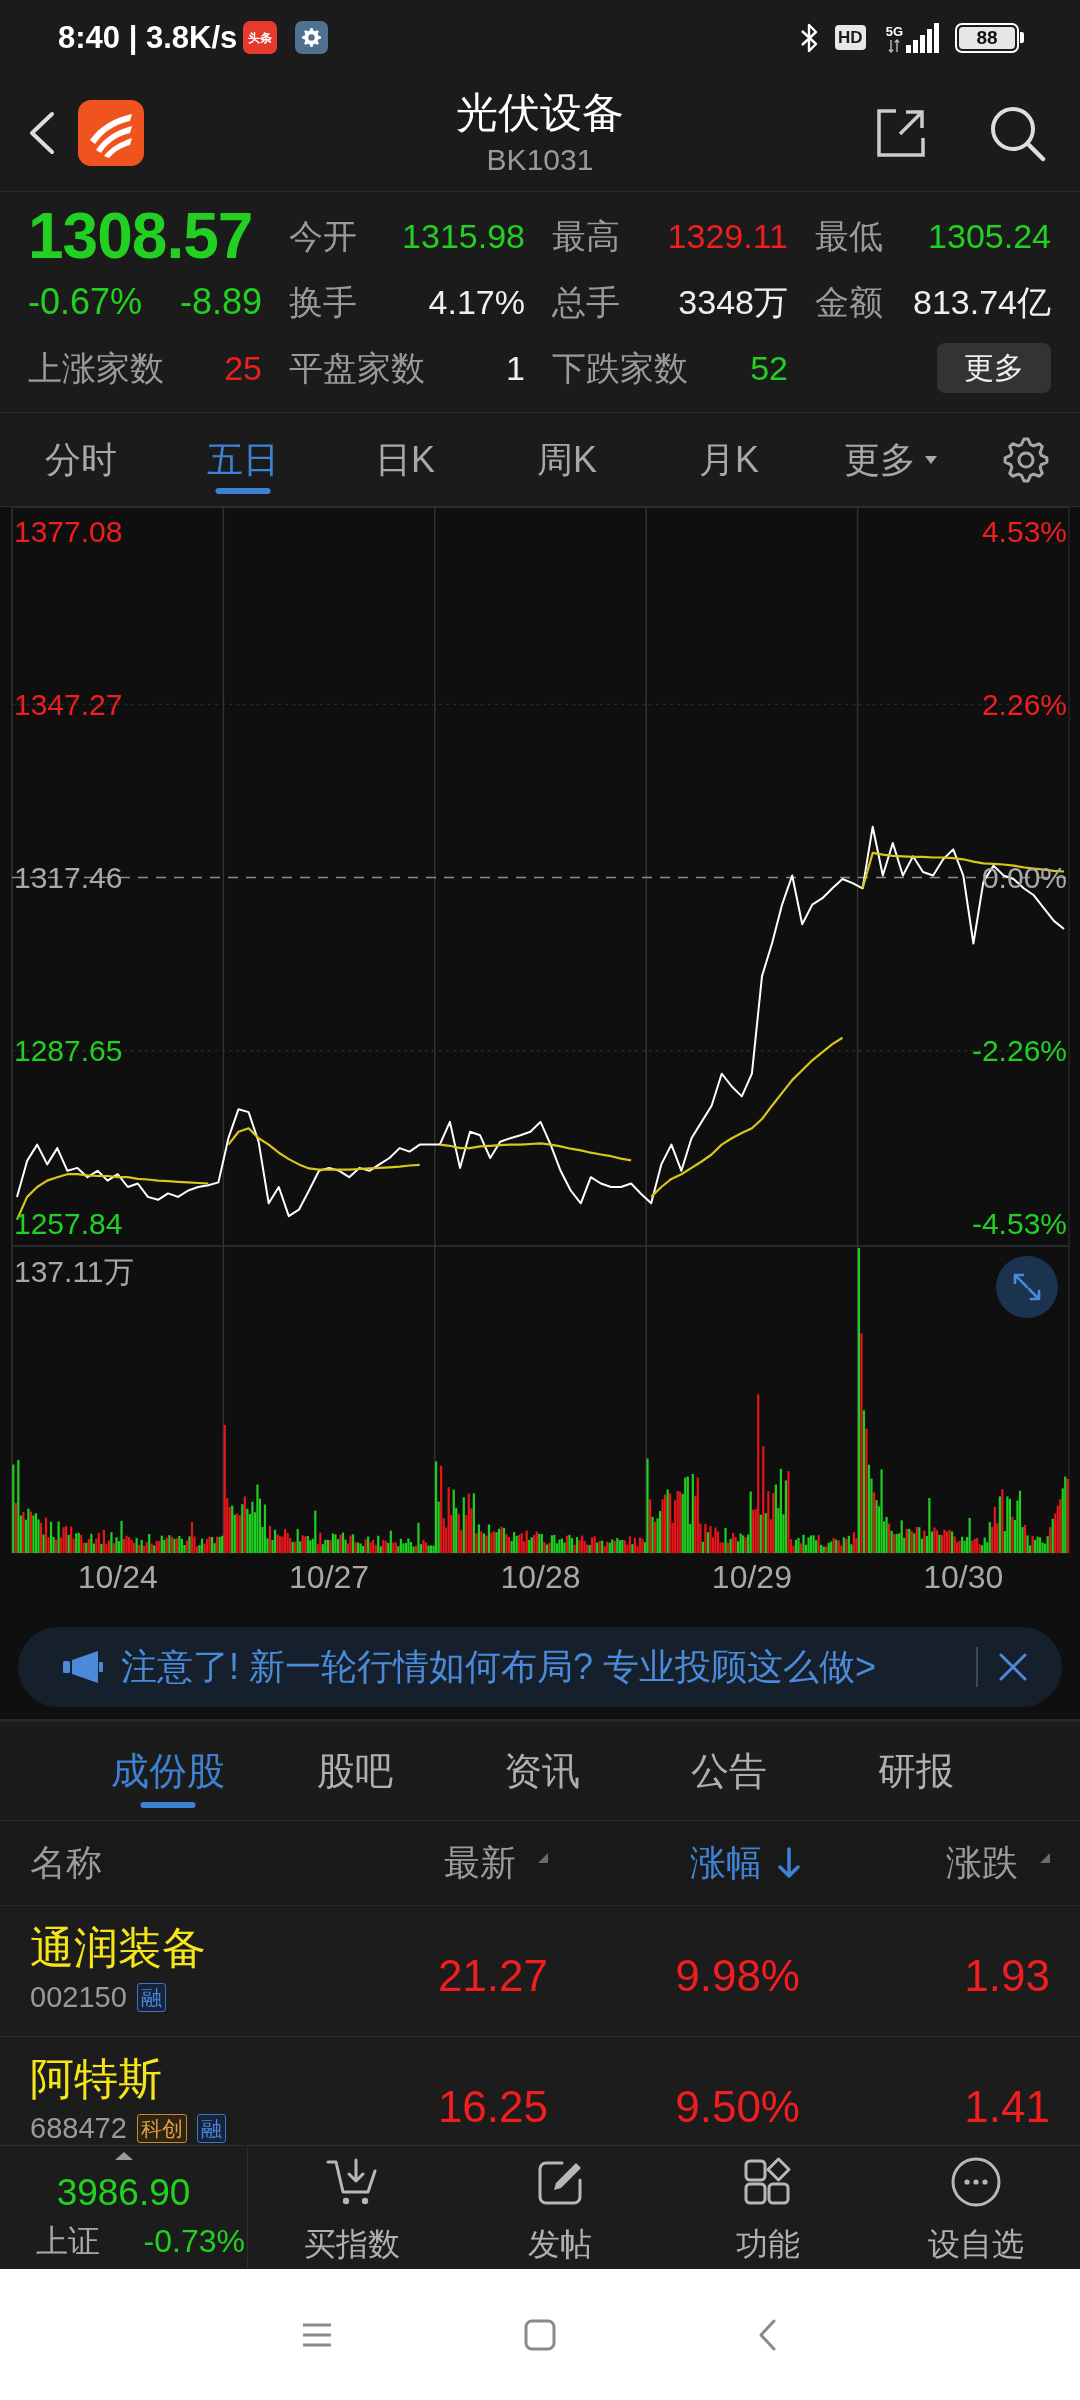 Image resolution: width=1080 pixels, height=2400 pixels. I want to click on menu-icon, so click(317, 2334).